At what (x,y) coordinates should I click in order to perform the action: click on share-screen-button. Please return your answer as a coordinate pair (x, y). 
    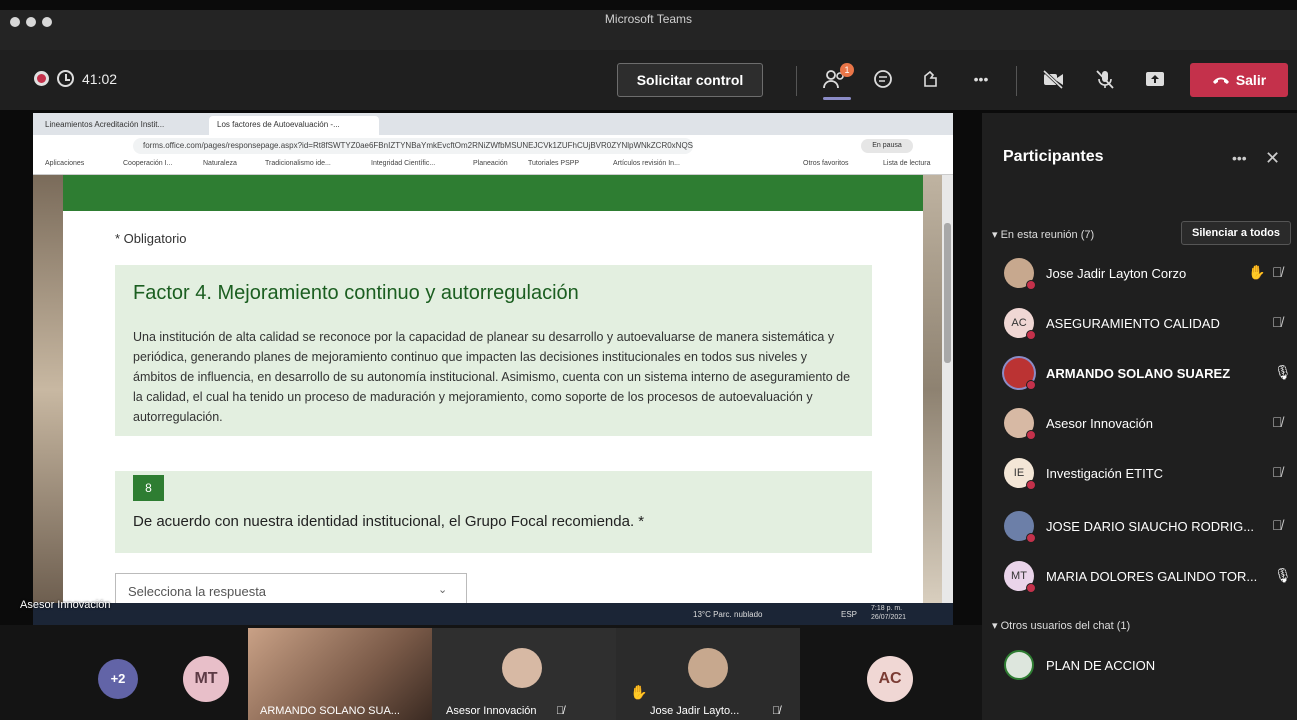
    Looking at the image, I should click on (1155, 79).